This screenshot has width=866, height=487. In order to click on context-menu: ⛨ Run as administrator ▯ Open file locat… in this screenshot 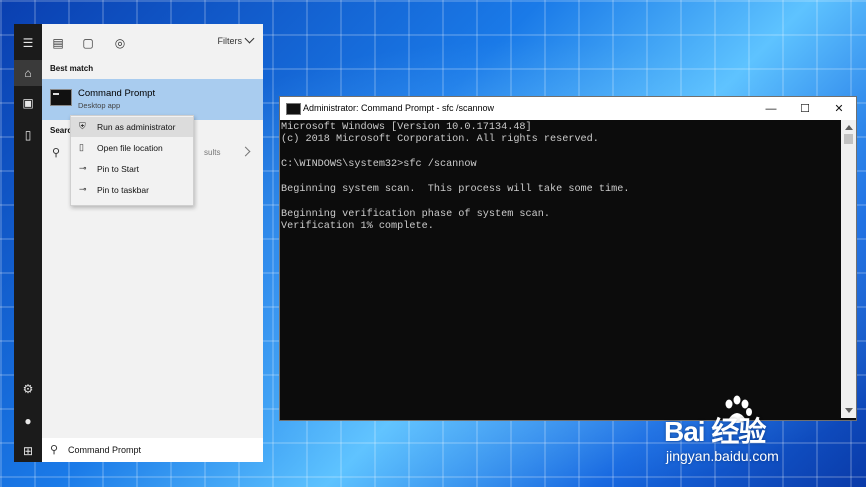, I will do `click(132, 160)`.